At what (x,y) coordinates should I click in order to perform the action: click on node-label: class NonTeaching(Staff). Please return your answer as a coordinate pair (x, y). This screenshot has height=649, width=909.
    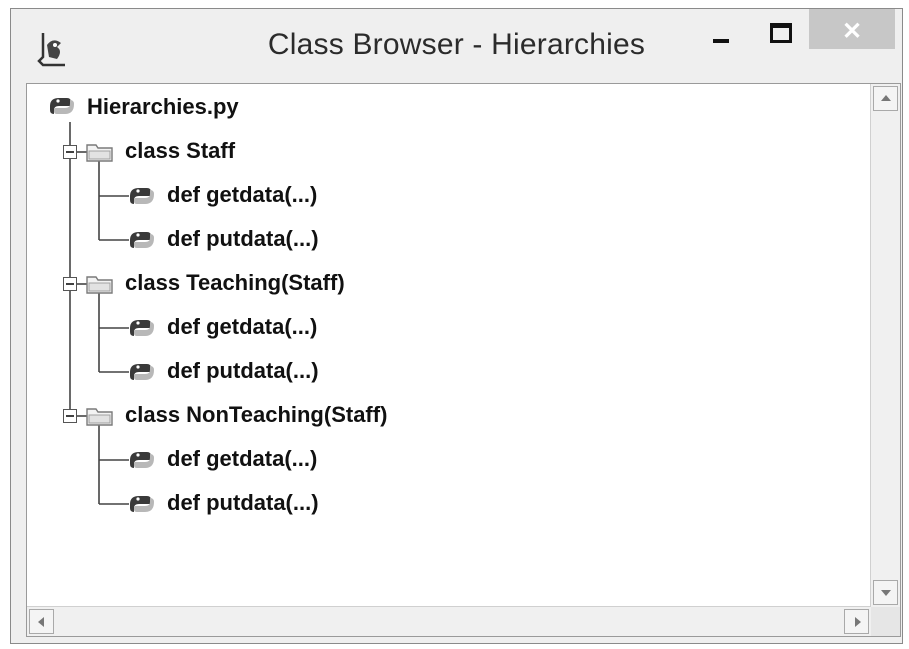
    Looking at the image, I should click on (256, 414).